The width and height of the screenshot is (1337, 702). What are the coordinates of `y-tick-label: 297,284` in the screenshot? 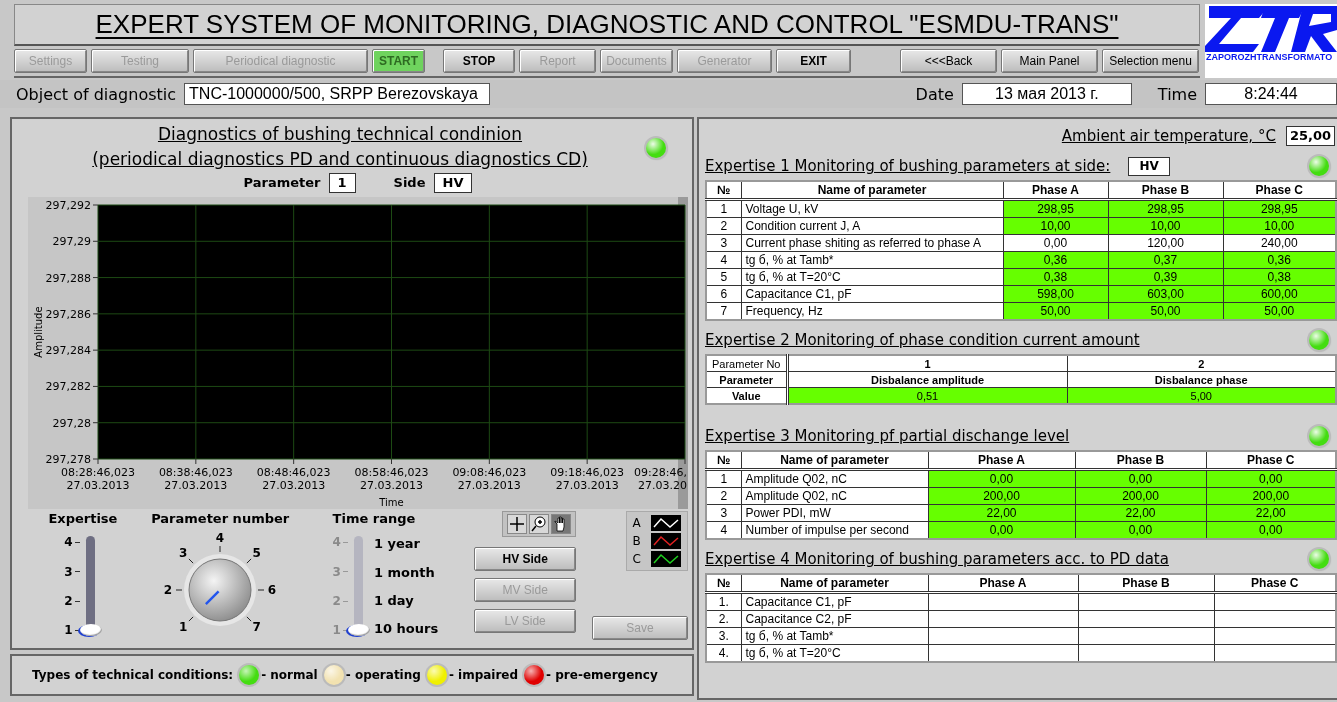 It's located at (68, 351).